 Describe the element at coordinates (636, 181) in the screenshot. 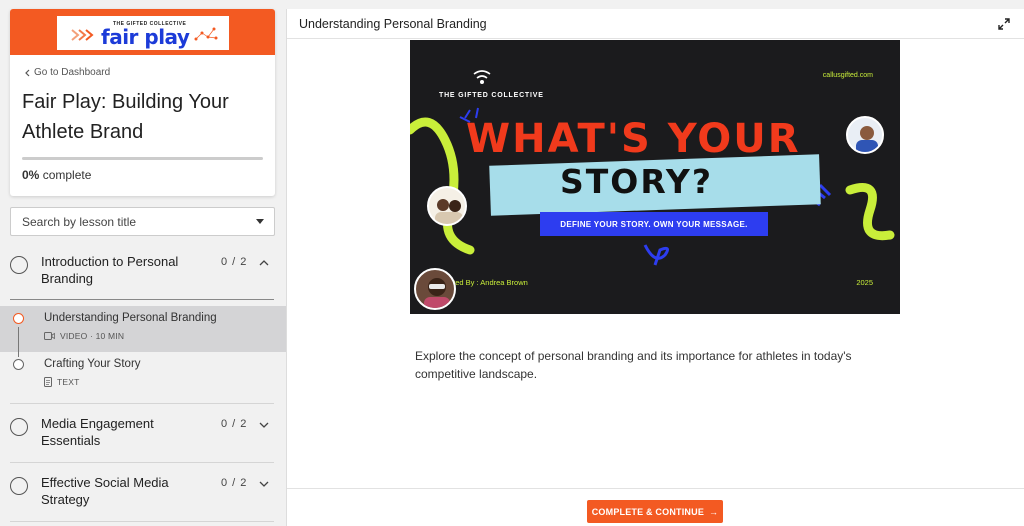

I see `video-headline-2: STORY?` at that location.